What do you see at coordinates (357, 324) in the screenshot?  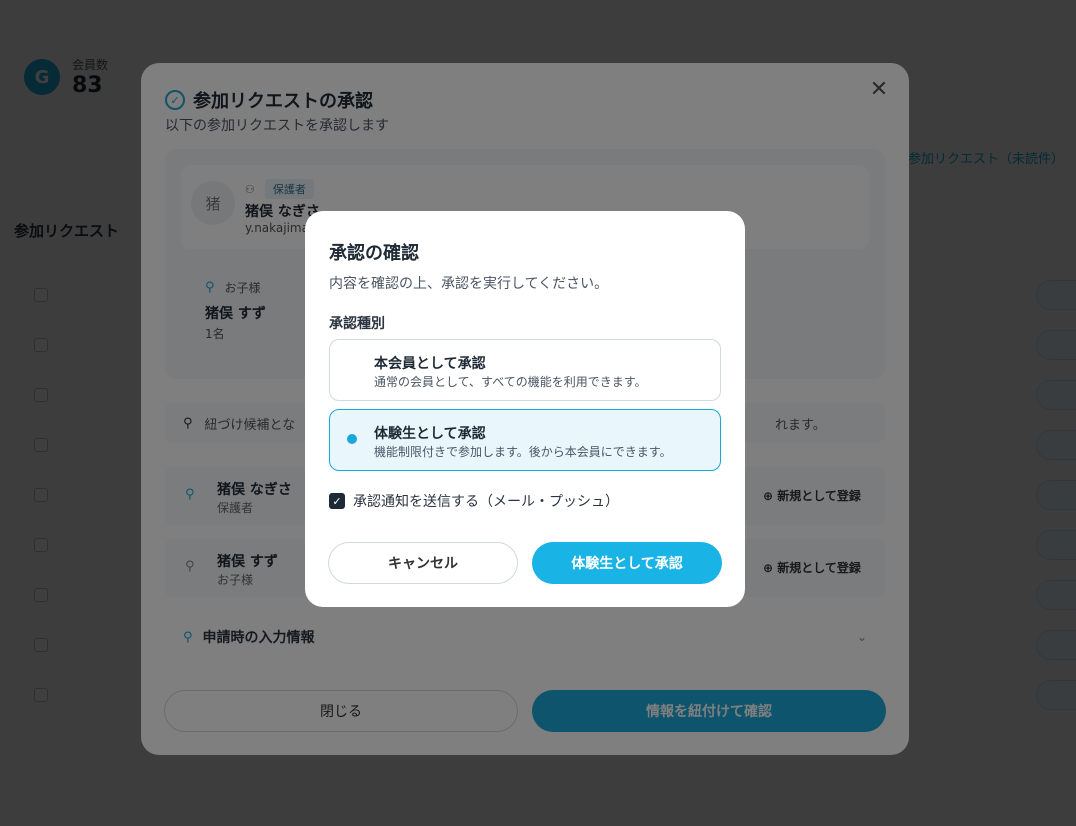 I see `approval-type-label: 承認種別` at bounding box center [357, 324].